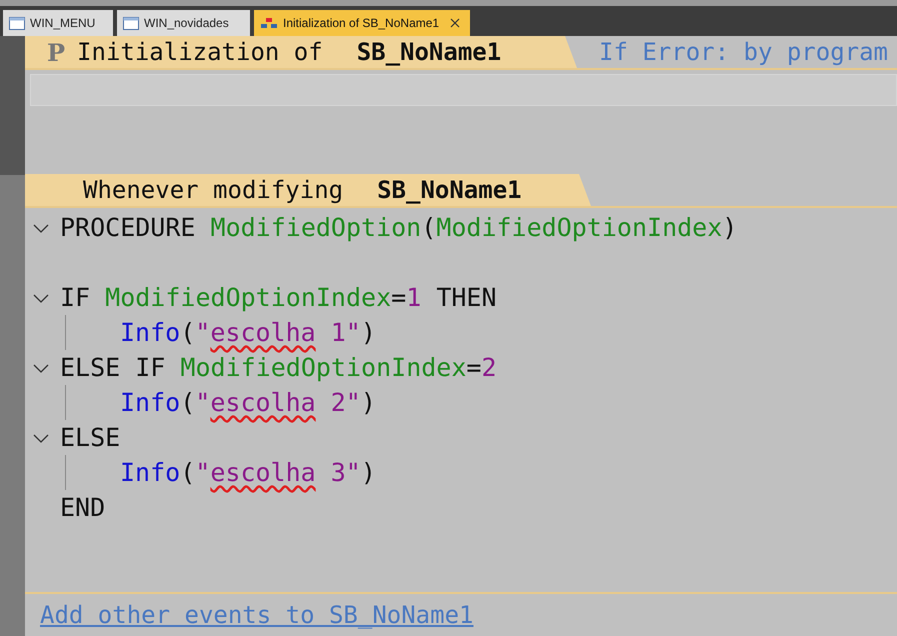 This screenshot has height=636, width=897. What do you see at coordinates (83, 507) in the screenshot?
I see `code-line: END` at bounding box center [83, 507].